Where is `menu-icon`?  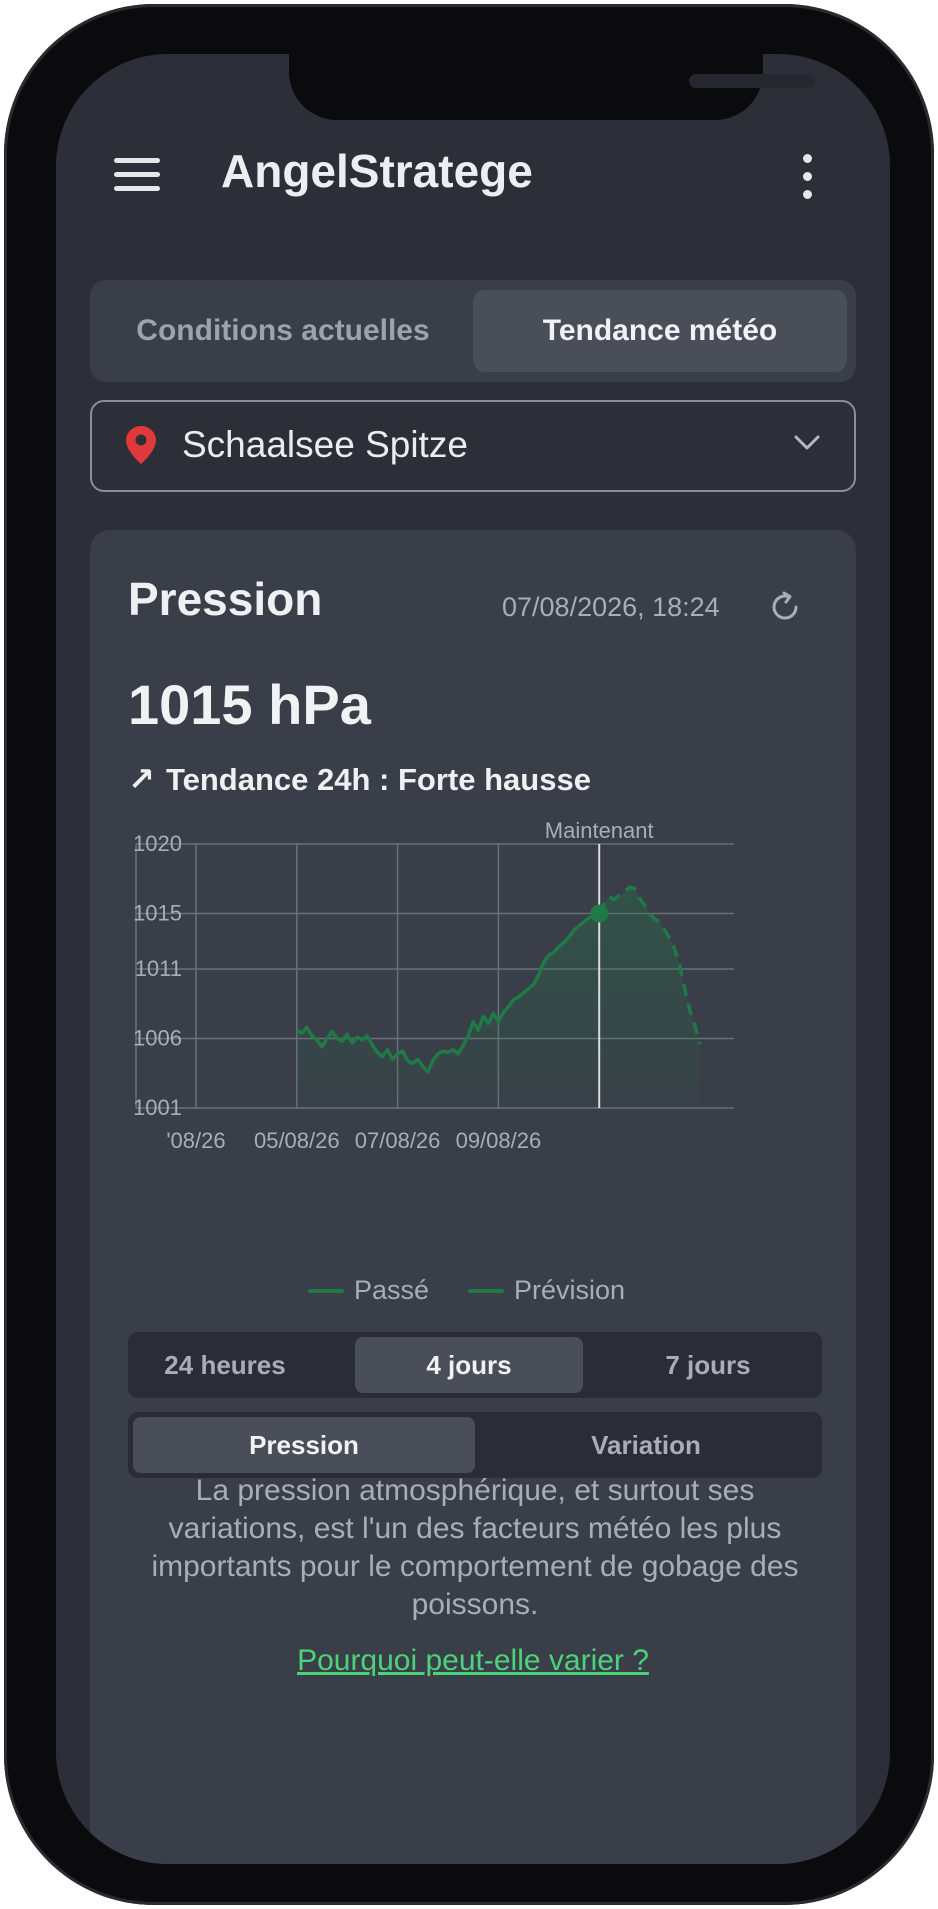 menu-icon is located at coordinates (137, 175).